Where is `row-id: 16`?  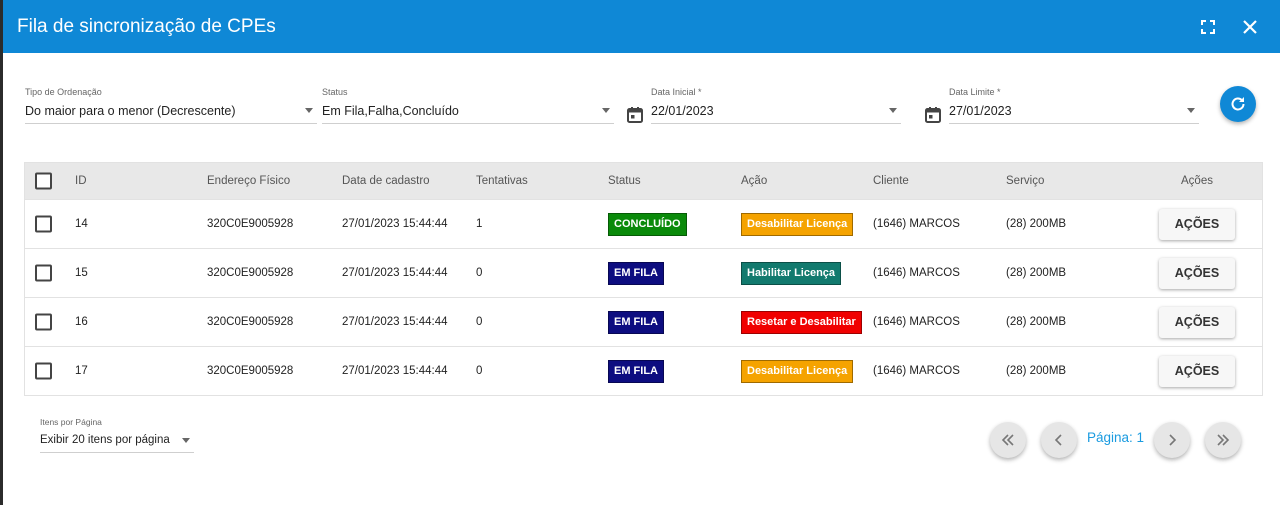 row-id: 16 is located at coordinates (81, 322).